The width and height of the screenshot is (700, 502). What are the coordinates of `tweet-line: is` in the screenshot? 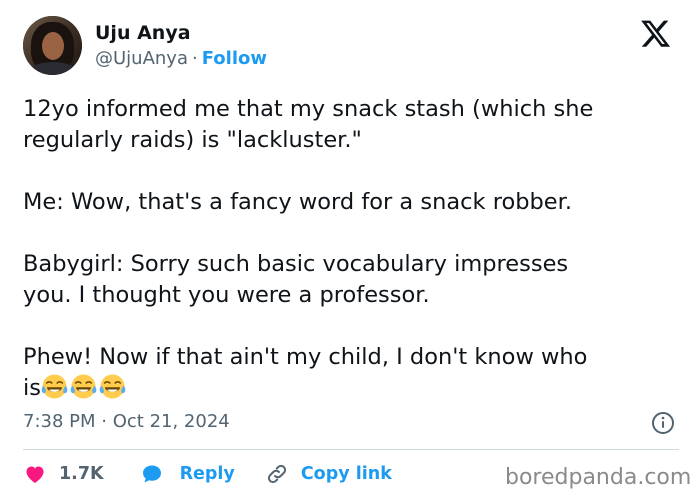 It's located at (32, 388).